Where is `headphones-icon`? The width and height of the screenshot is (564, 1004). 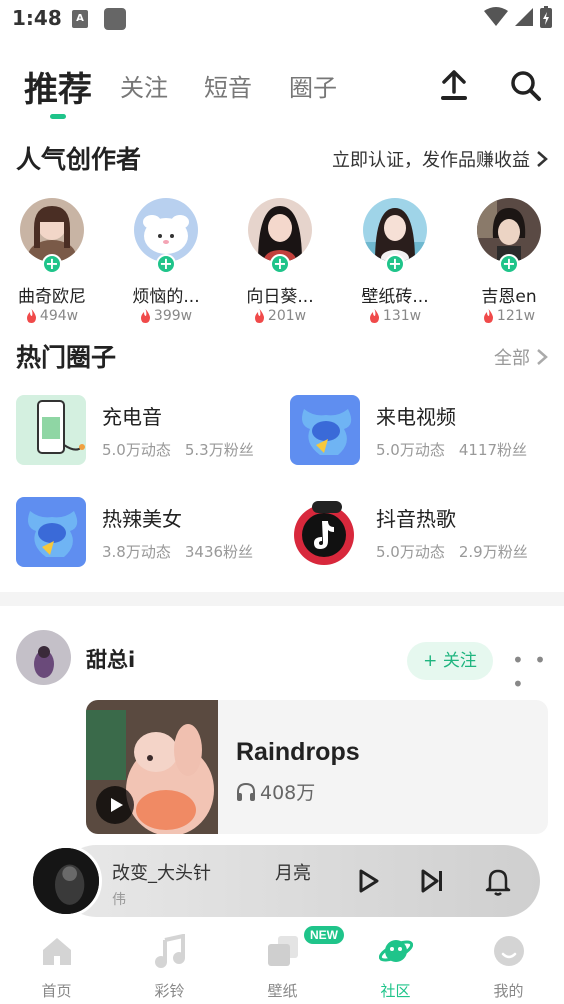
headphones-icon is located at coordinates (246, 791).